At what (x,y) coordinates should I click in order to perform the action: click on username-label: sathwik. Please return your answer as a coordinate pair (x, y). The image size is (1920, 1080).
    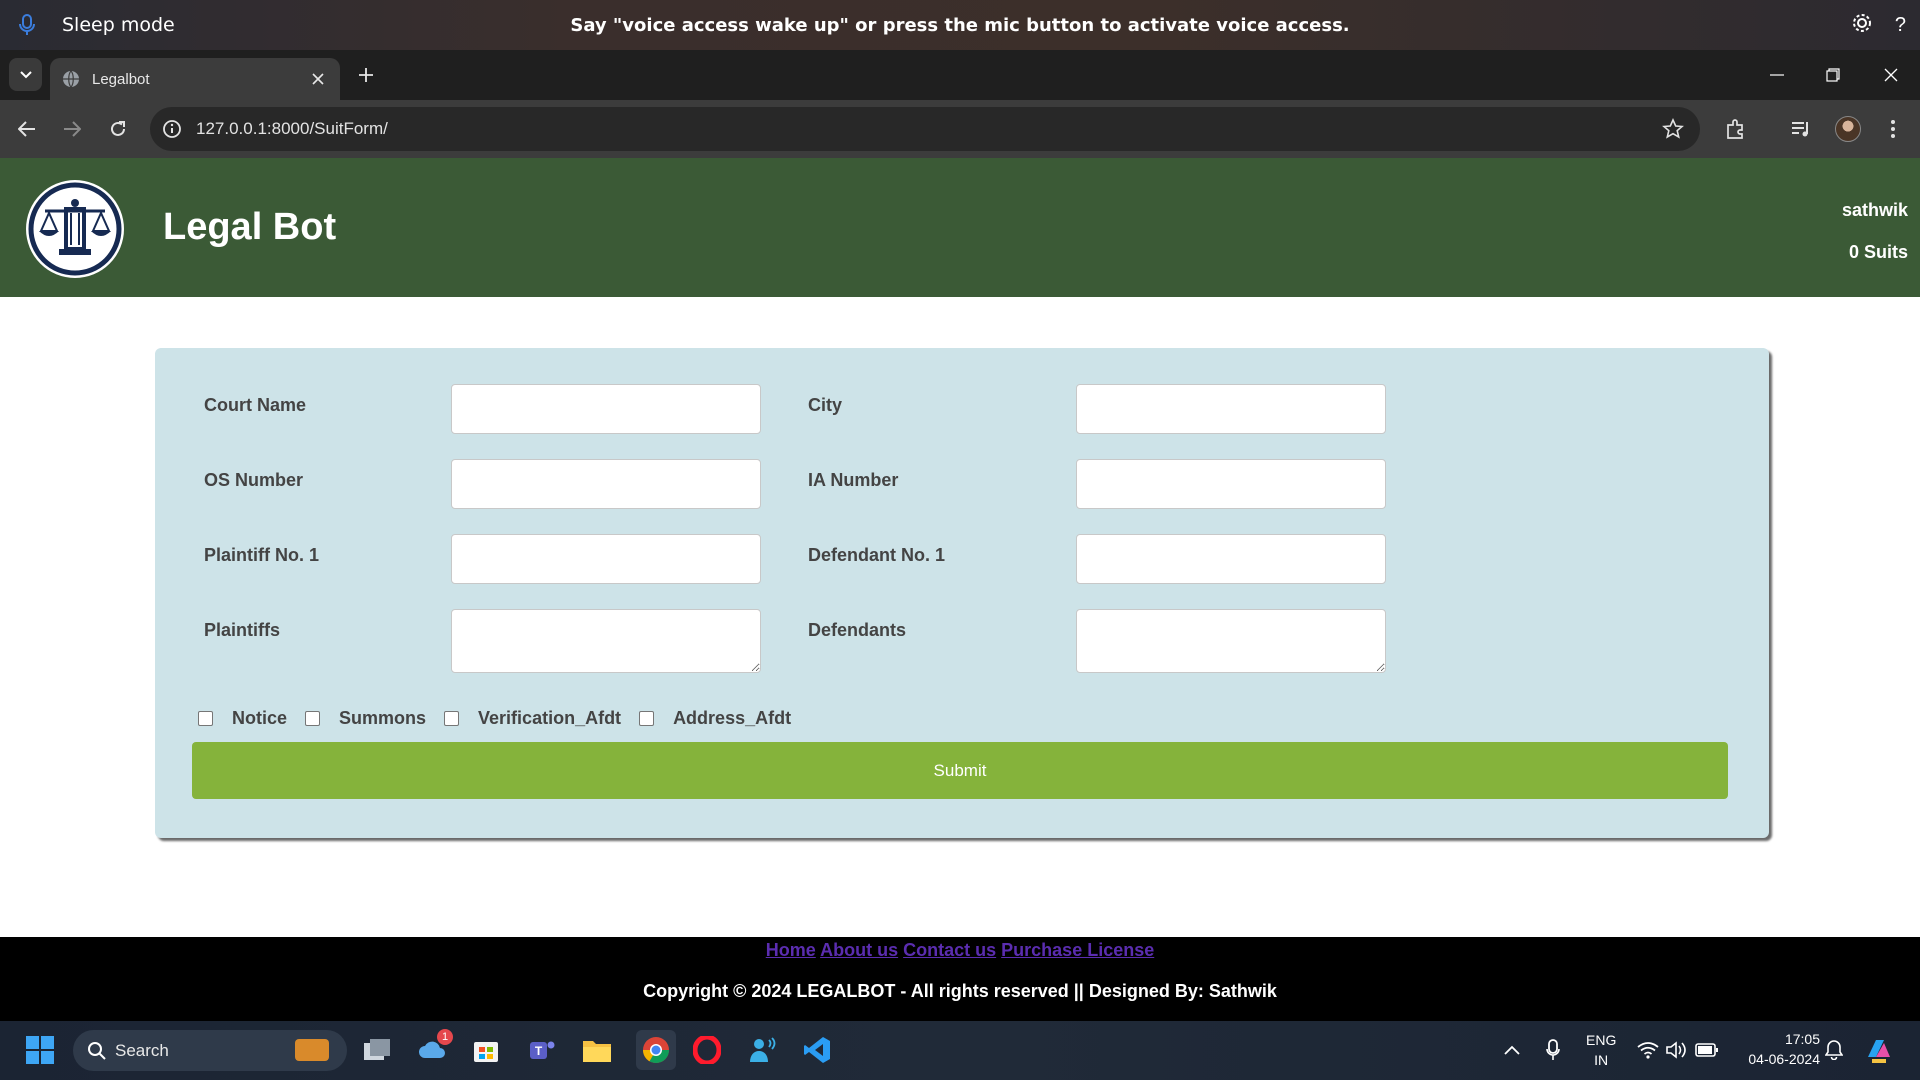
    Looking at the image, I should click on (1875, 210).